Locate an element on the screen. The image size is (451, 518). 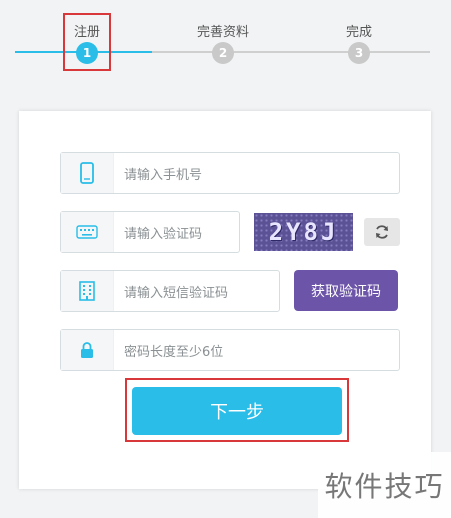
password-field: 密码长度至少6位 is located at coordinates (230, 350).